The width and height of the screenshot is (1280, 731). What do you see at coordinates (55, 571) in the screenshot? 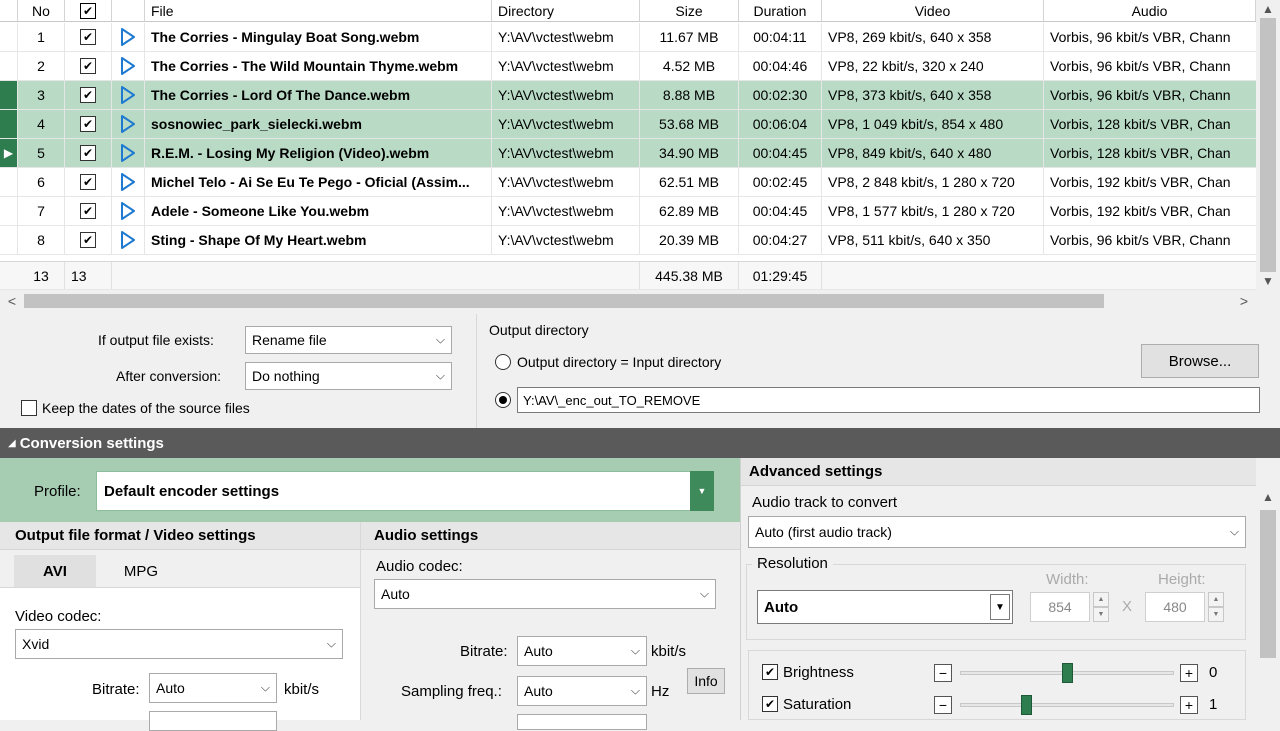
I see `tab-avi: AVI` at bounding box center [55, 571].